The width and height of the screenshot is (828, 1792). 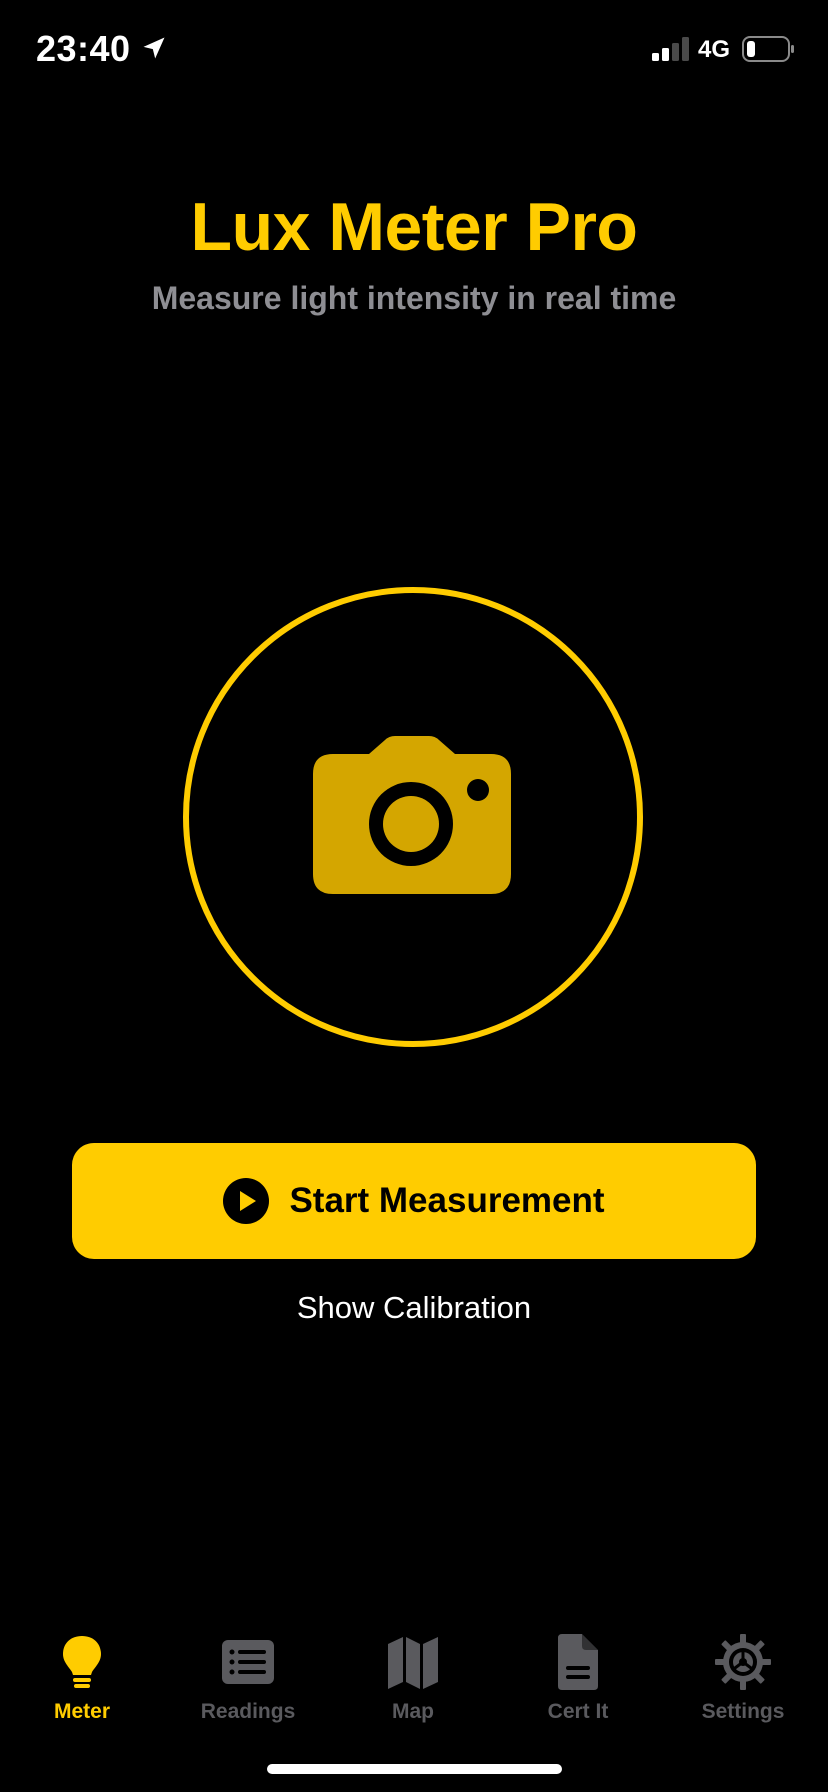 I want to click on network-type: 4G, so click(x=714, y=49).